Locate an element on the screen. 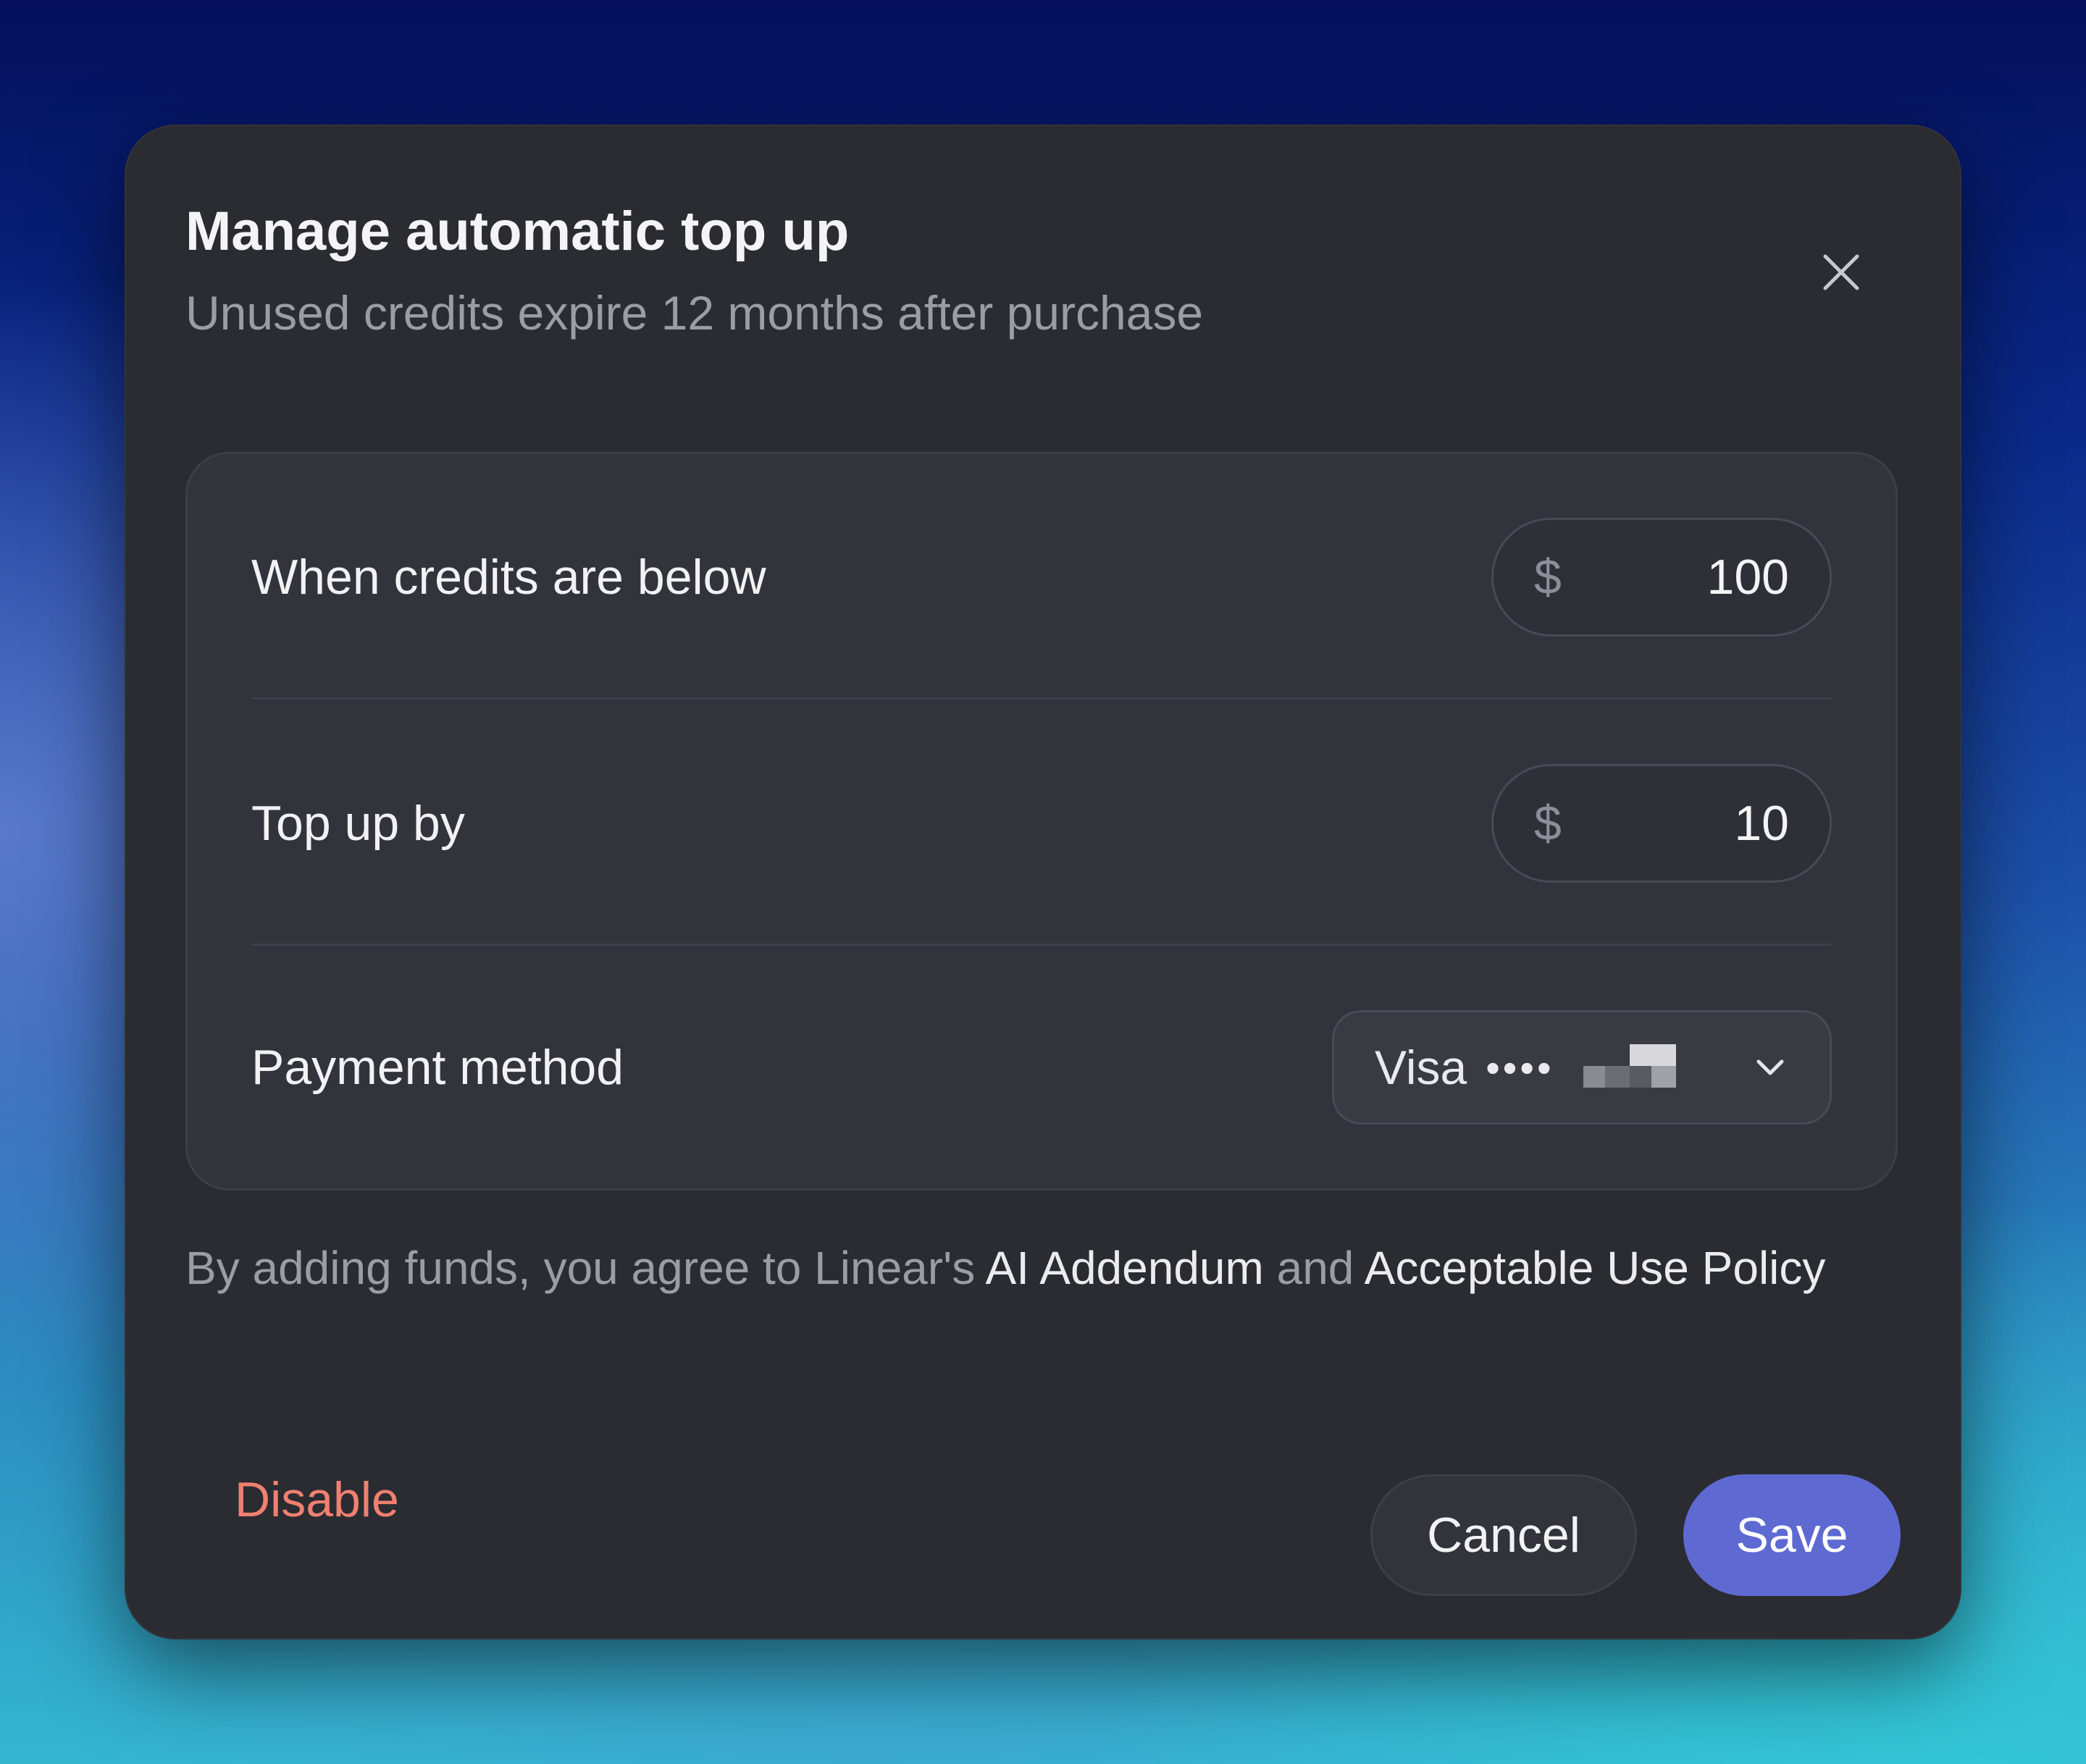  save-button: Save is located at coordinates (1792, 1535).